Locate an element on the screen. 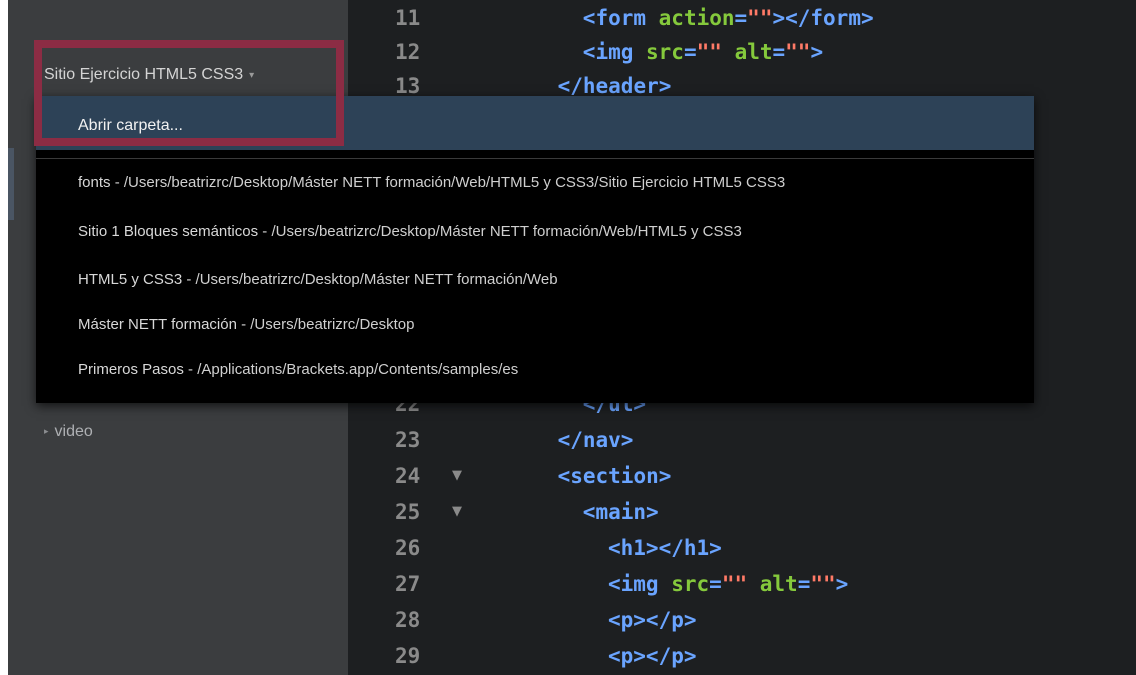 The image size is (1136, 675). code-text: <section> is located at coordinates (615, 476).